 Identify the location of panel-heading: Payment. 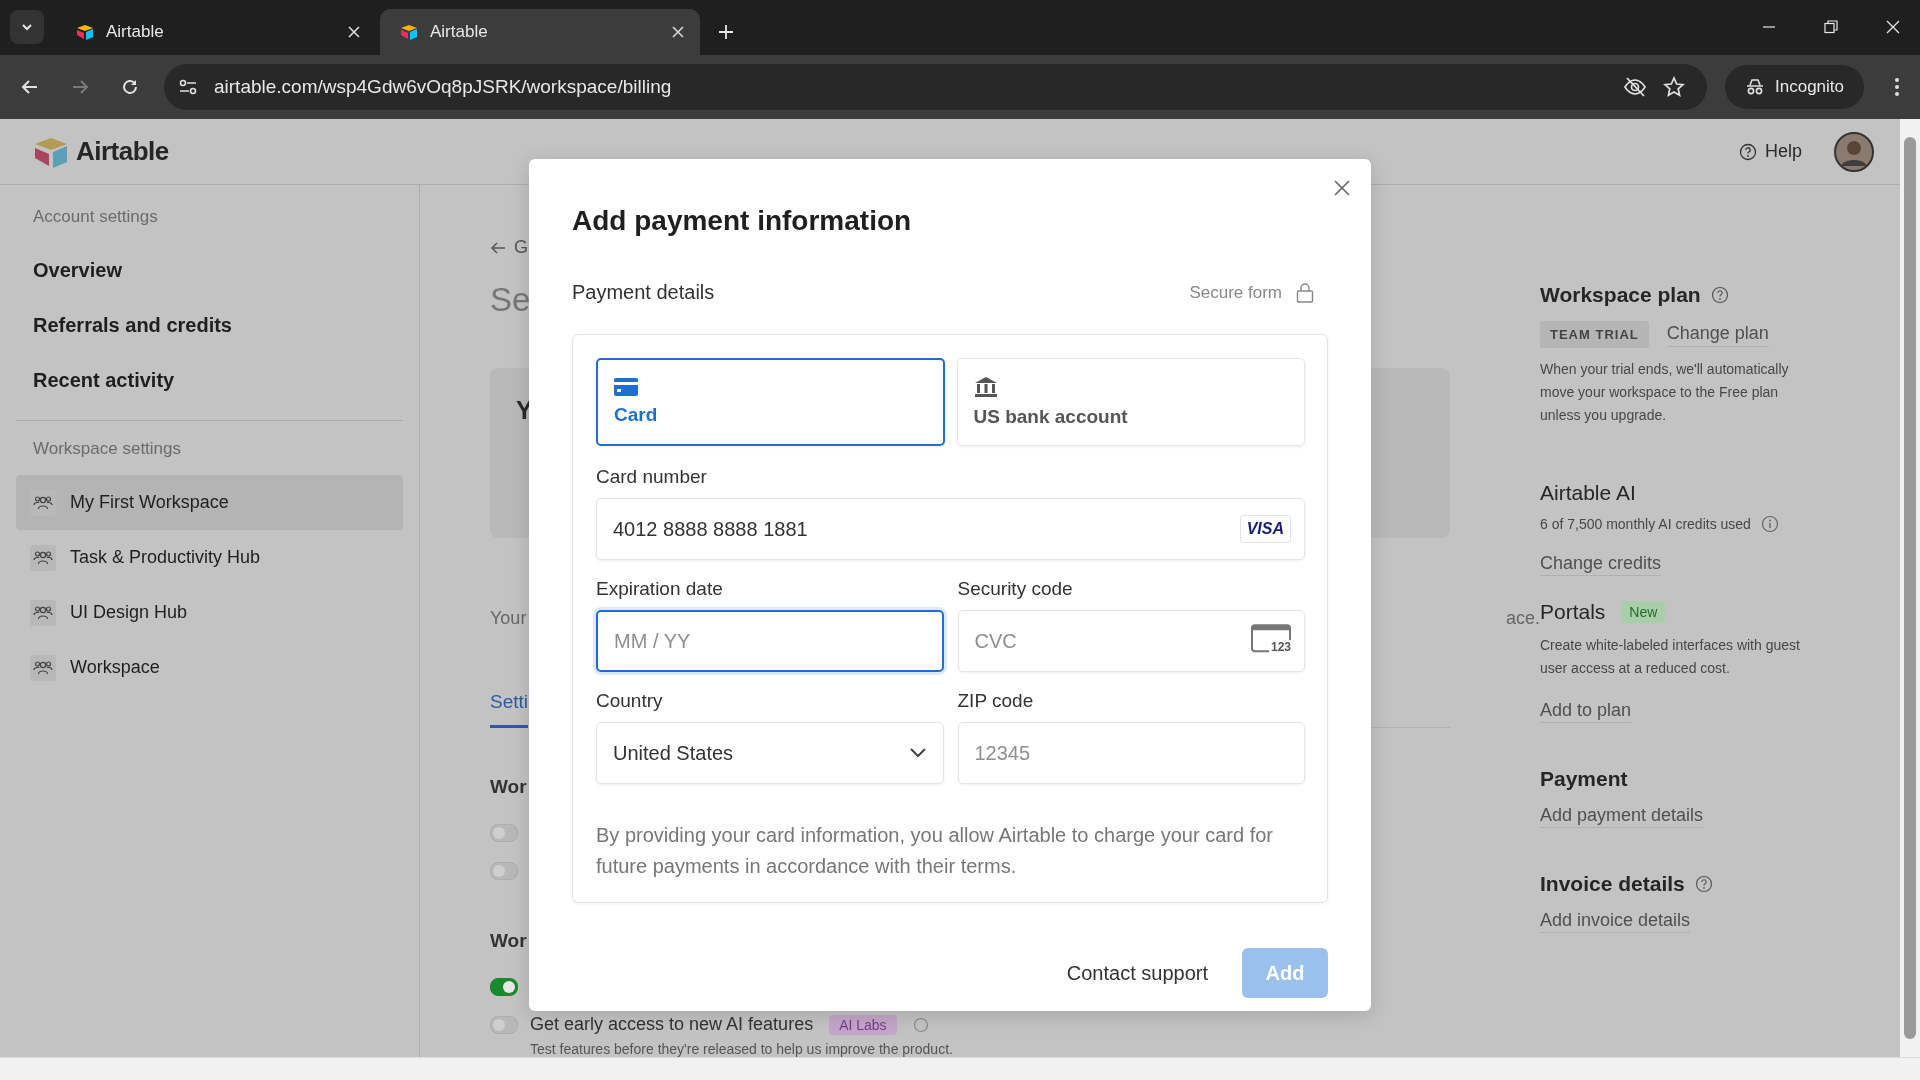
(1584, 779).